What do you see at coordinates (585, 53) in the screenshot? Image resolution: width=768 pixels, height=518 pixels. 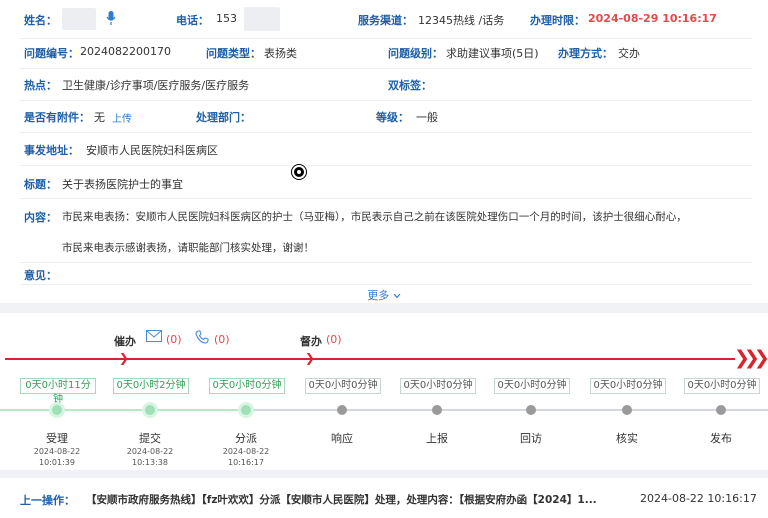 I see `handle-mode-label: 办理方式：` at bounding box center [585, 53].